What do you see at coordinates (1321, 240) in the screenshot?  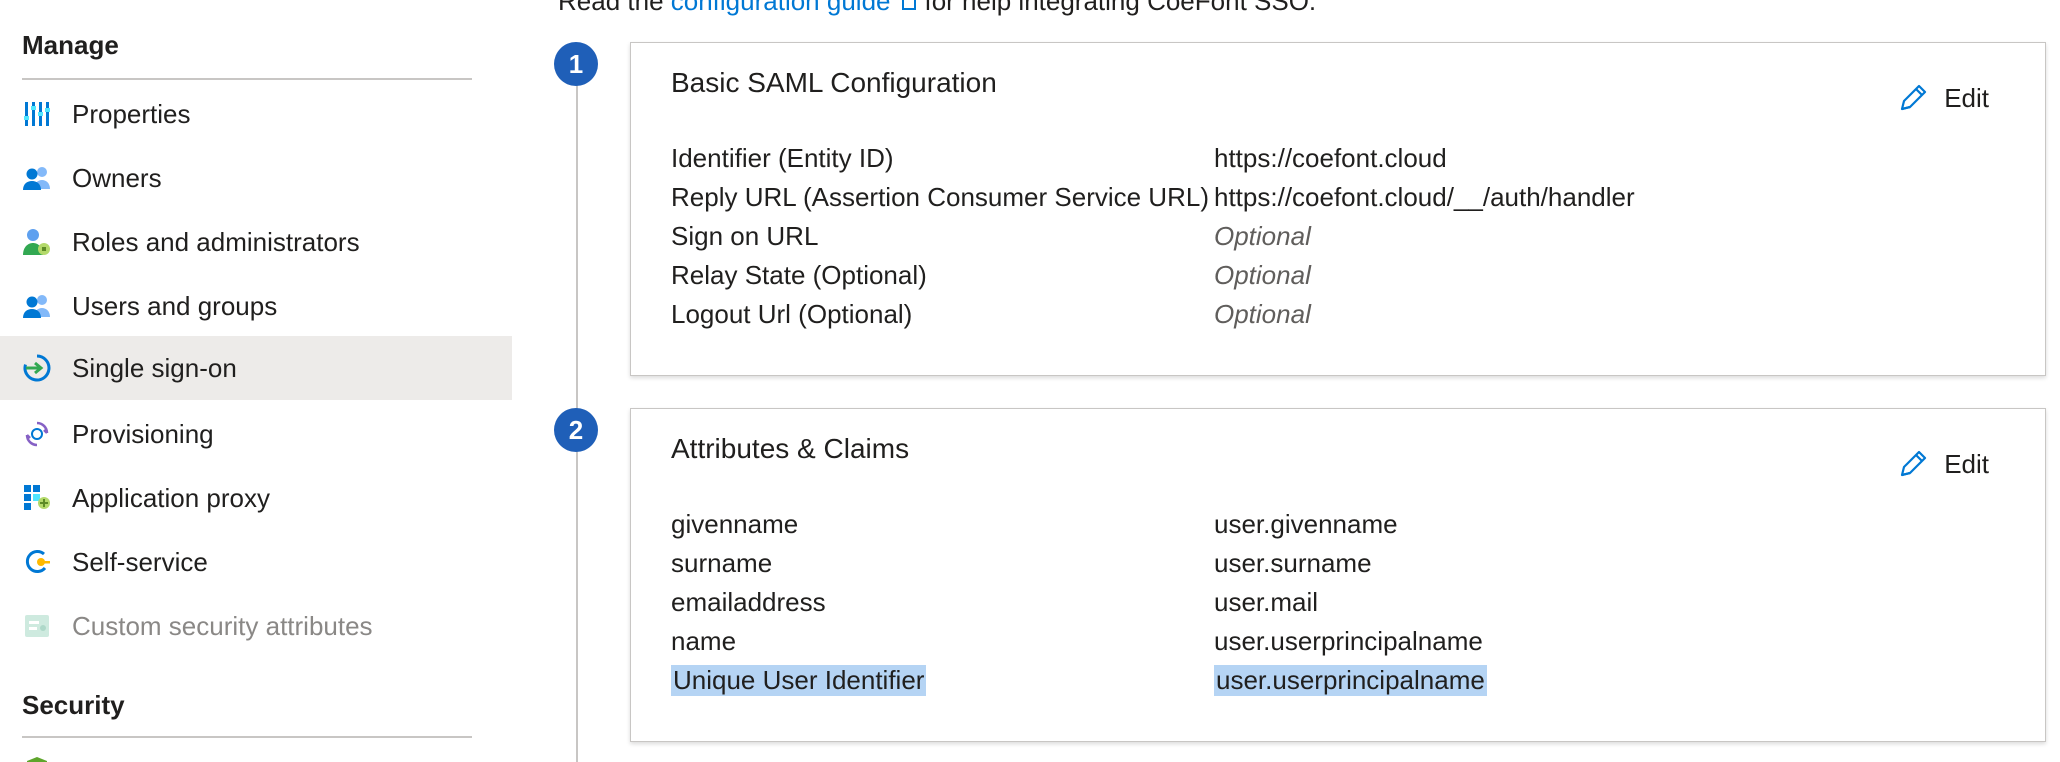 I see `saml-row: Sign on URL Optional` at bounding box center [1321, 240].